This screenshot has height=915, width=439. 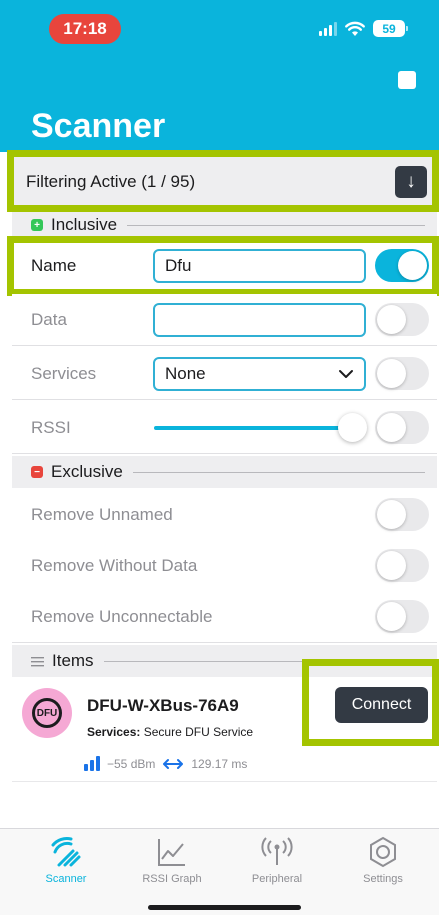 What do you see at coordinates (122, 616) in the screenshot?
I see `remove-unconnectable-label: Remove Unconnectable` at bounding box center [122, 616].